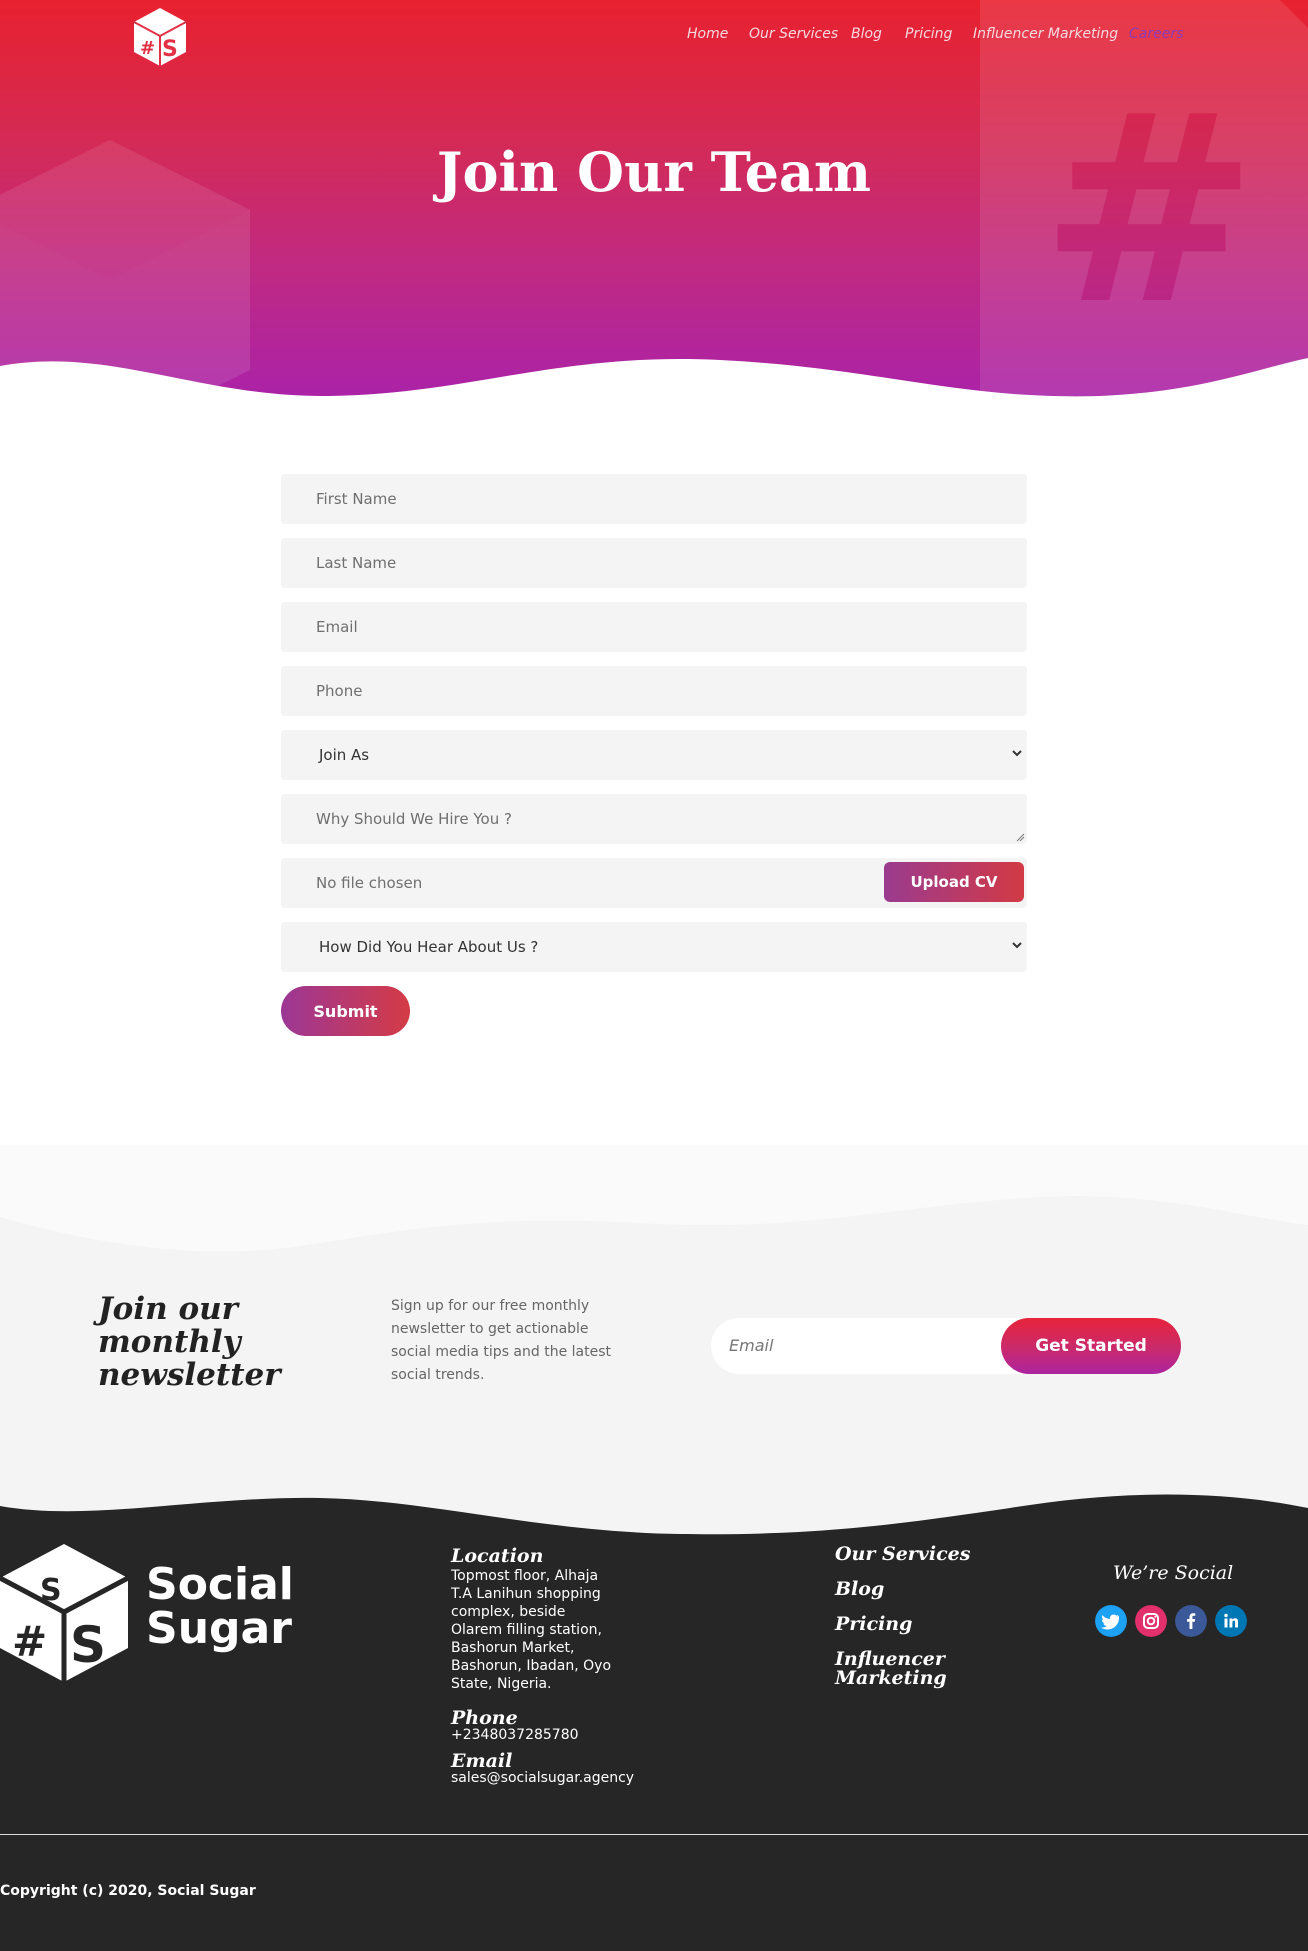  I want to click on newsletter-email-input: Email Get Started, so click(946, 1346).